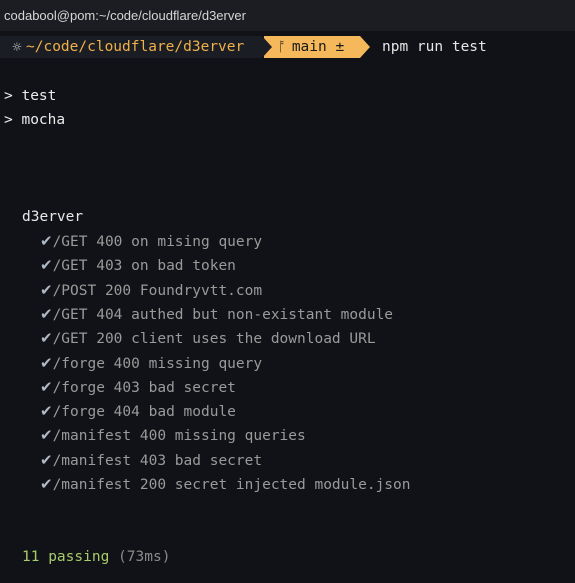  What do you see at coordinates (287, 15) in the screenshot?
I see `window-title: codabool@pom:~/code/cloudflare/d3erver` at bounding box center [287, 15].